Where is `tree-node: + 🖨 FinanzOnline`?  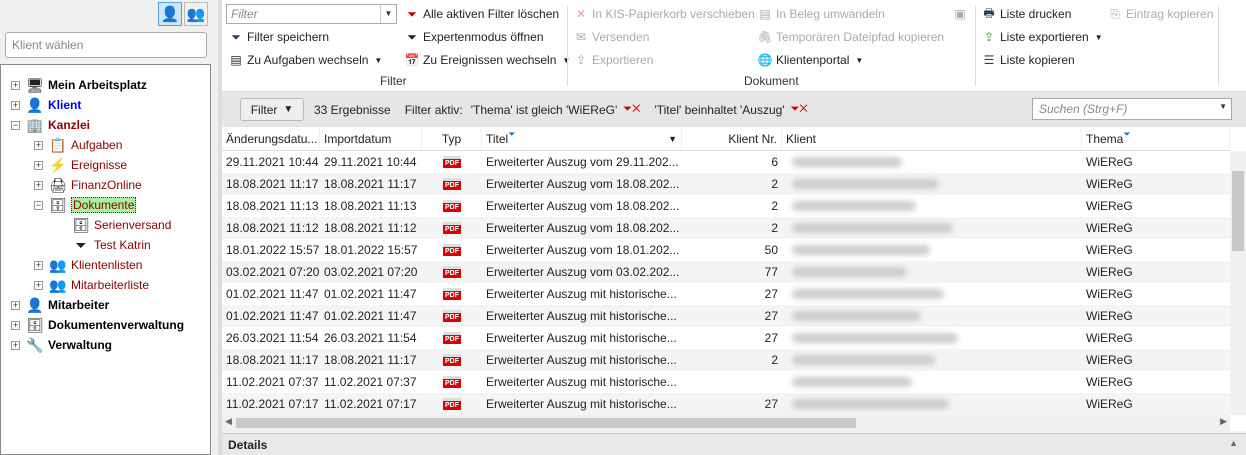 tree-node: + 🖨 FinanzOnline is located at coordinates (88, 185).